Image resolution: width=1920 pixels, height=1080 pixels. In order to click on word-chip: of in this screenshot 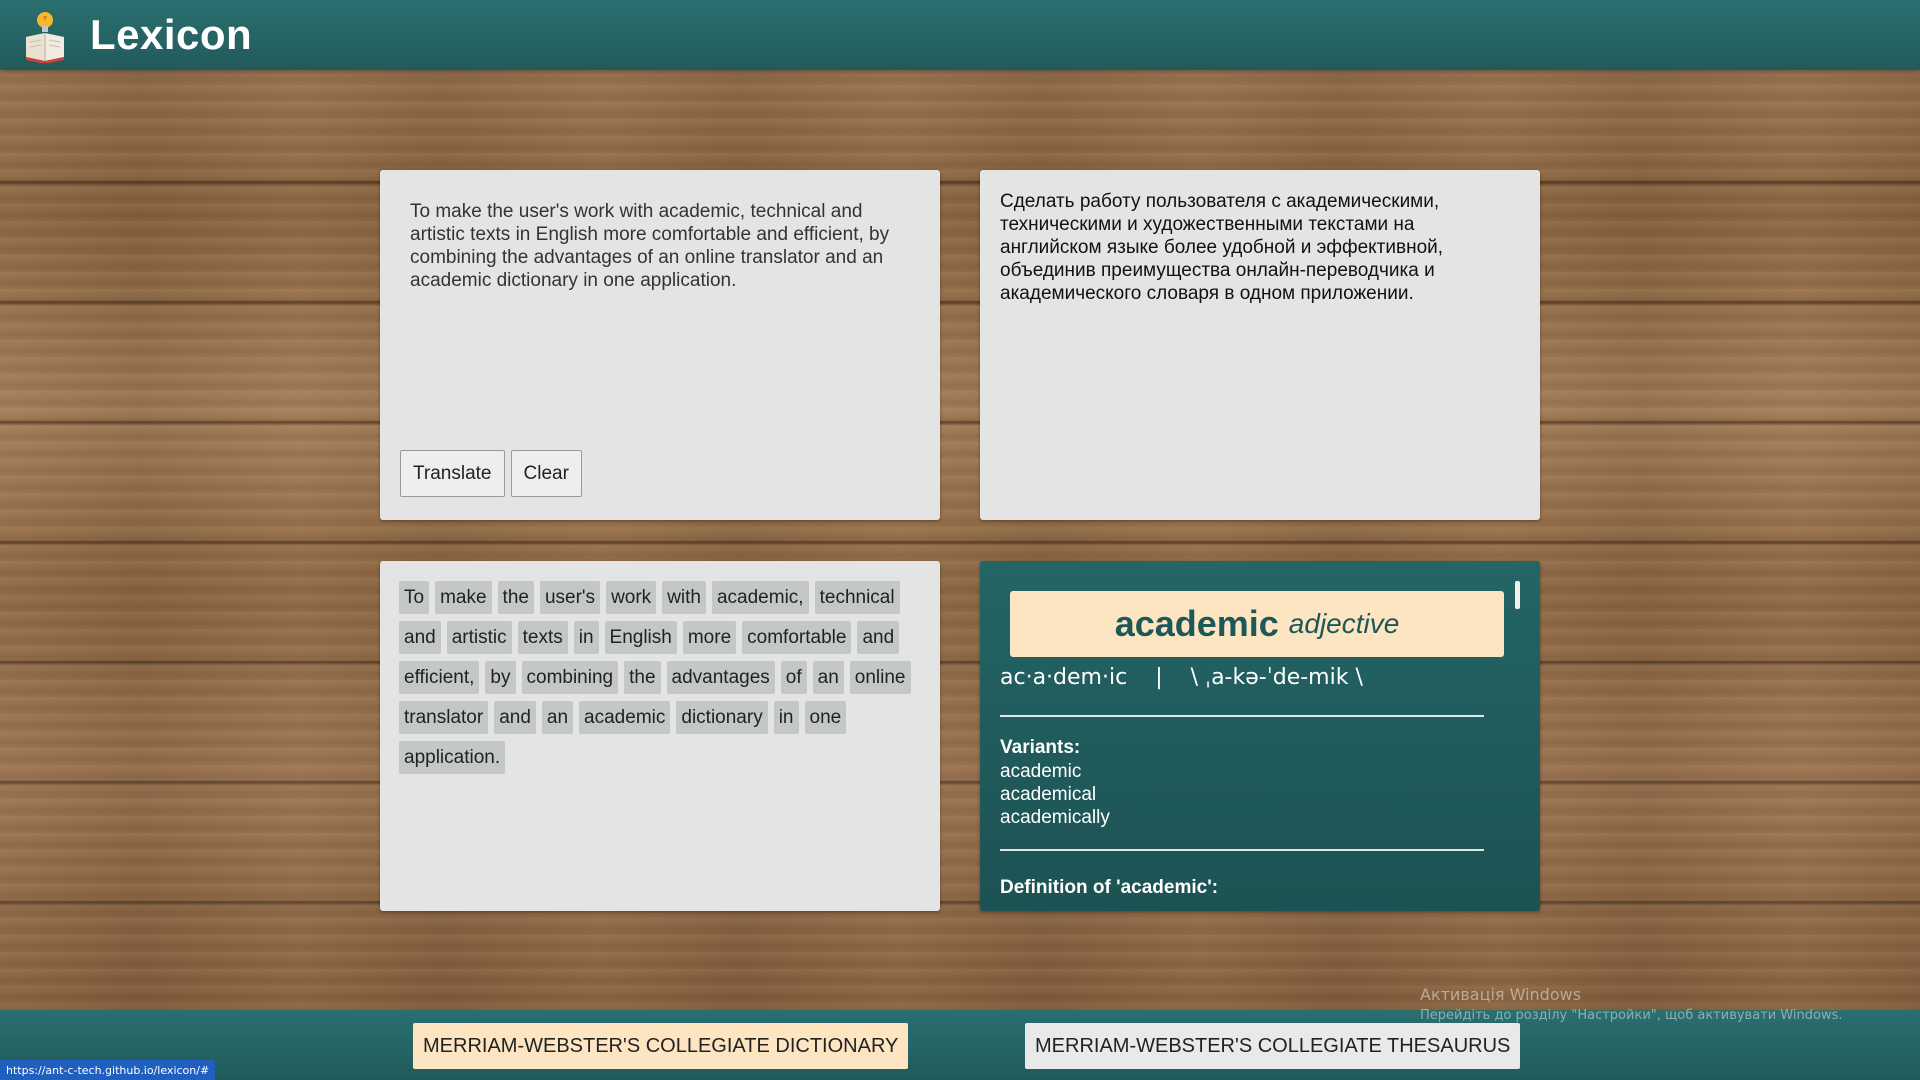, I will do `click(793, 677)`.